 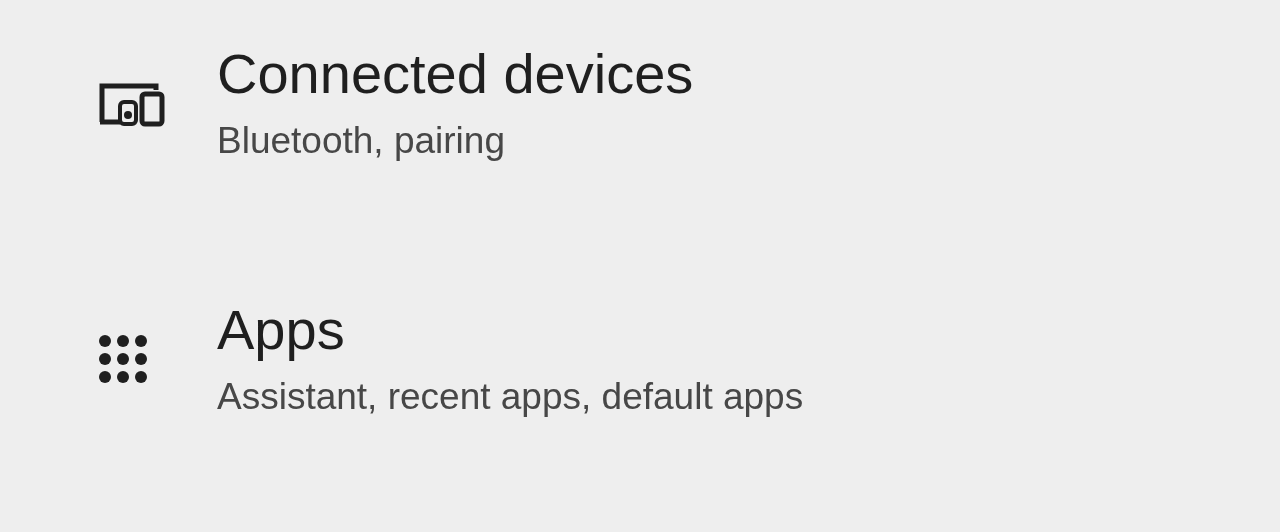 What do you see at coordinates (510, 397) in the screenshot?
I see `setting-subtitle: Assistant, recent apps, default apps` at bounding box center [510, 397].